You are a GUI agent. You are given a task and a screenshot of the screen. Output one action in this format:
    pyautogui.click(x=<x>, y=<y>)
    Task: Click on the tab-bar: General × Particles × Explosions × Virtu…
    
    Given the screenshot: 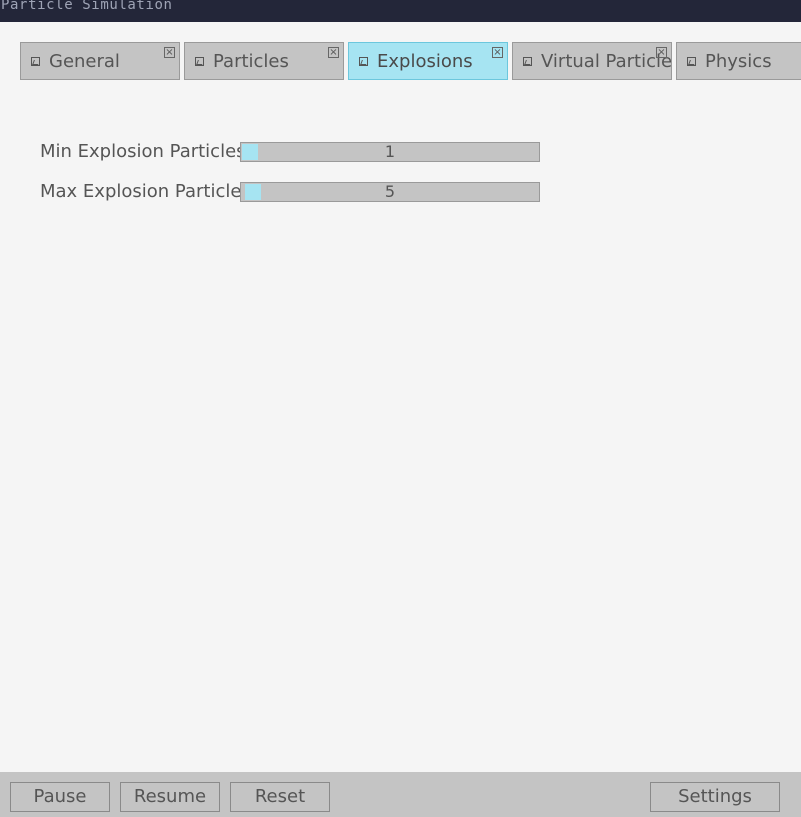 What is the action you would take?
    pyautogui.click(x=400, y=62)
    